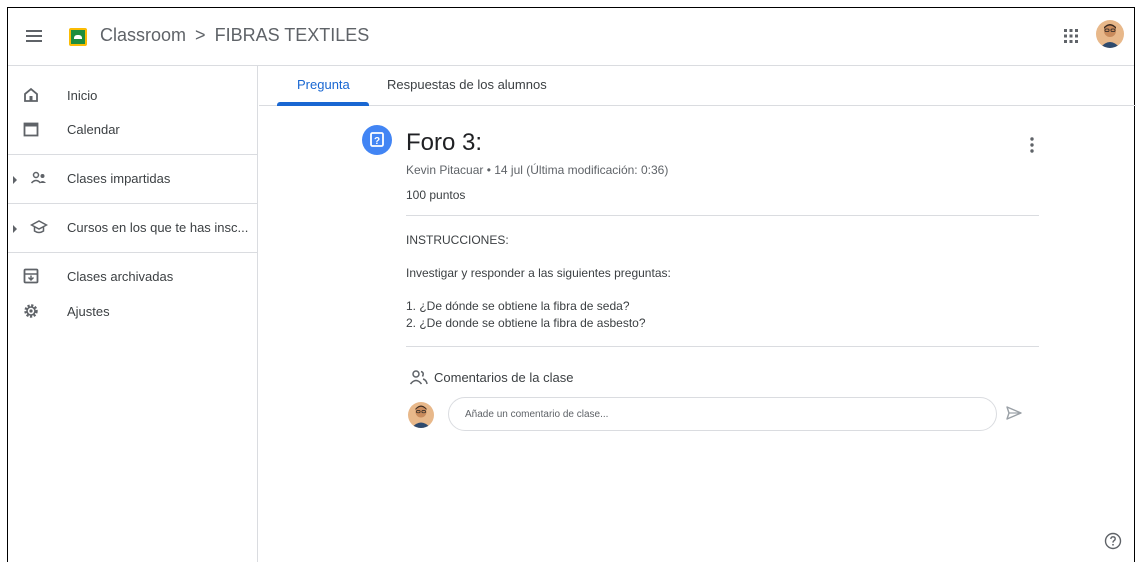 This screenshot has width=1140, height=562. What do you see at coordinates (292, 35) in the screenshot?
I see `breadcrumb-class-name: FIBRAS TEXTILES` at bounding box center [292, 35].